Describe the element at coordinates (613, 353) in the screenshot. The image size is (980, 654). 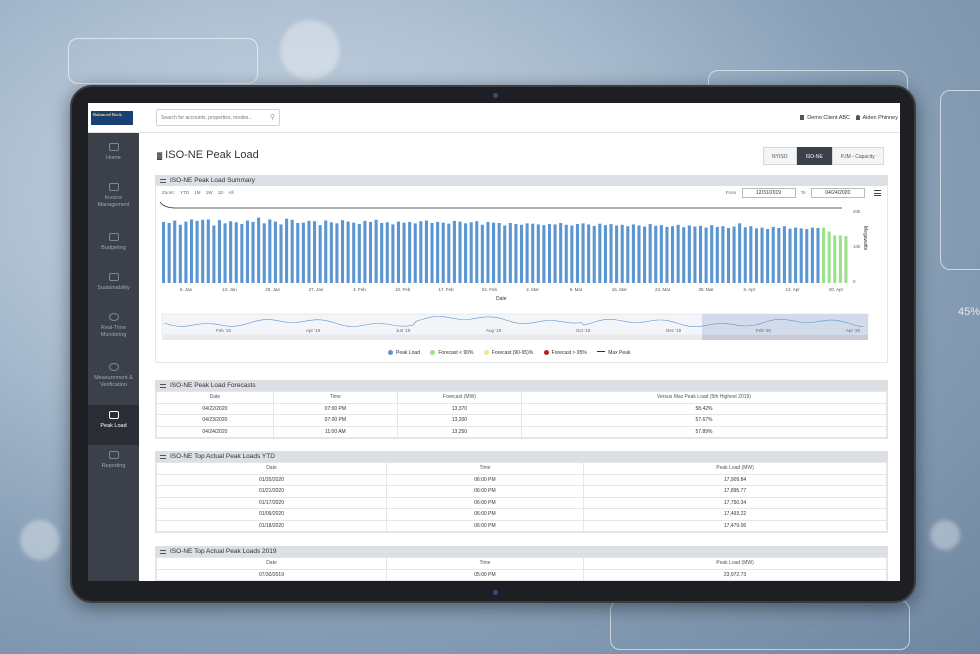
I see `legend-max-peak: Max Peak` at that location.